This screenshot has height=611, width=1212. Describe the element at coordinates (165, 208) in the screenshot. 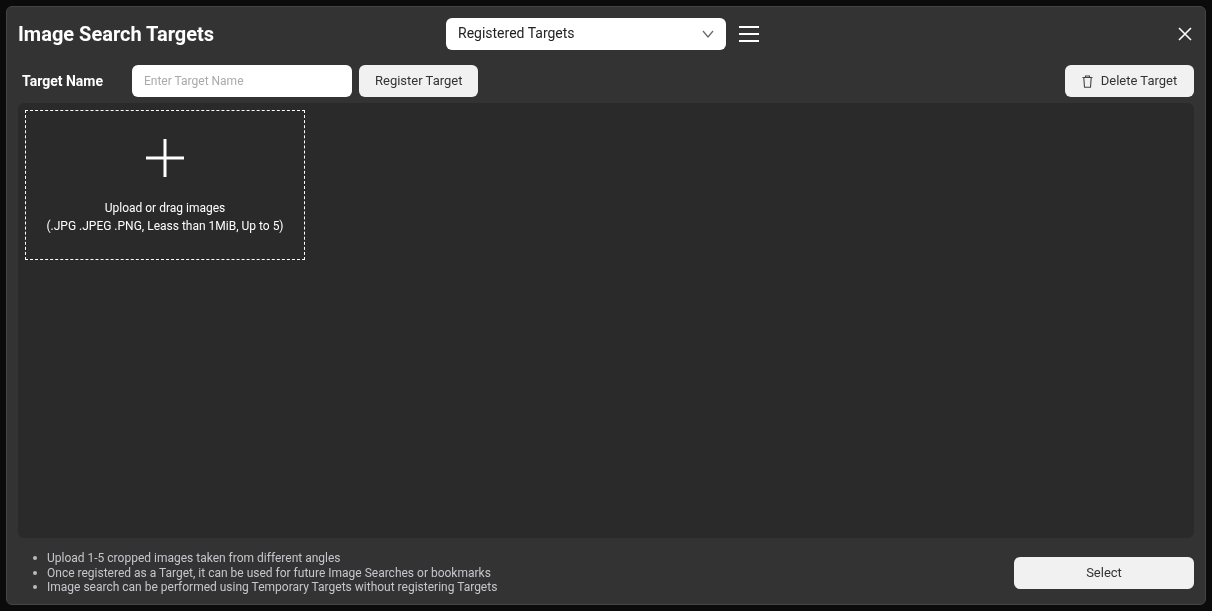

I see `upload-instruction: Upload or drag images` at that location.